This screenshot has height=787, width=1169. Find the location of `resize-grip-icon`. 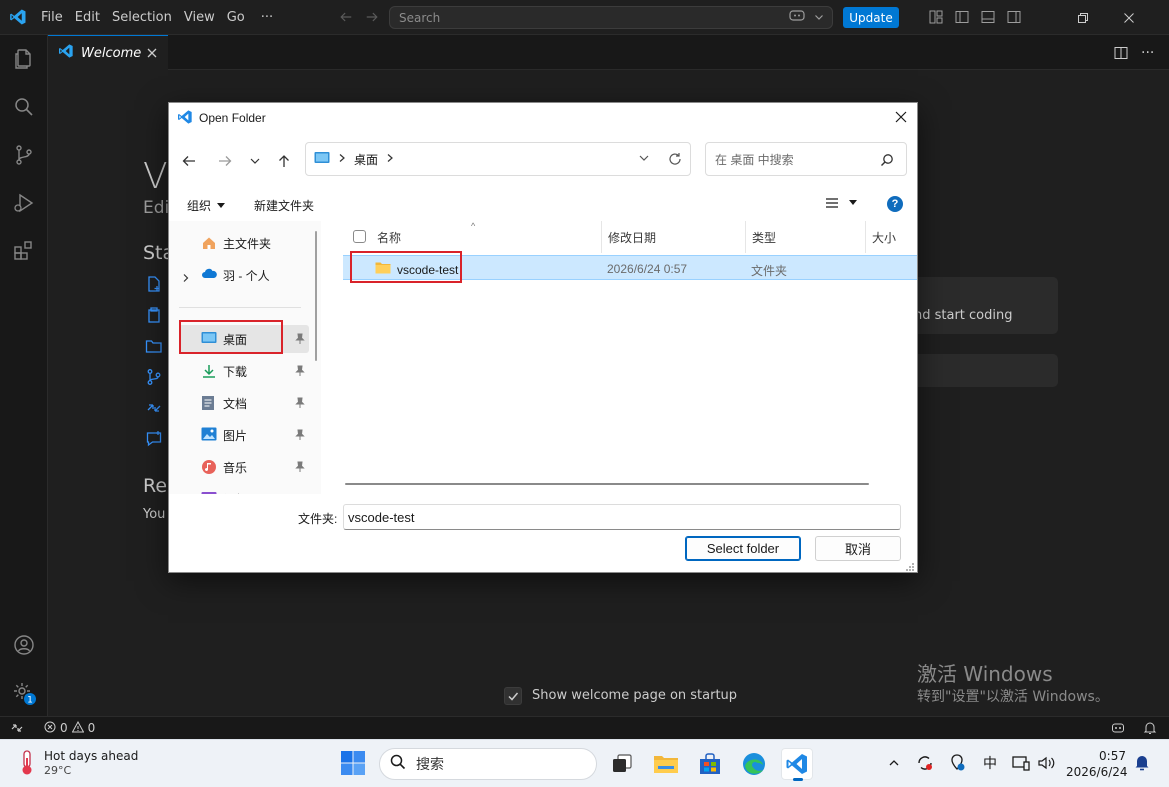

resize-grip-icon is located at coordinates (910, 565).